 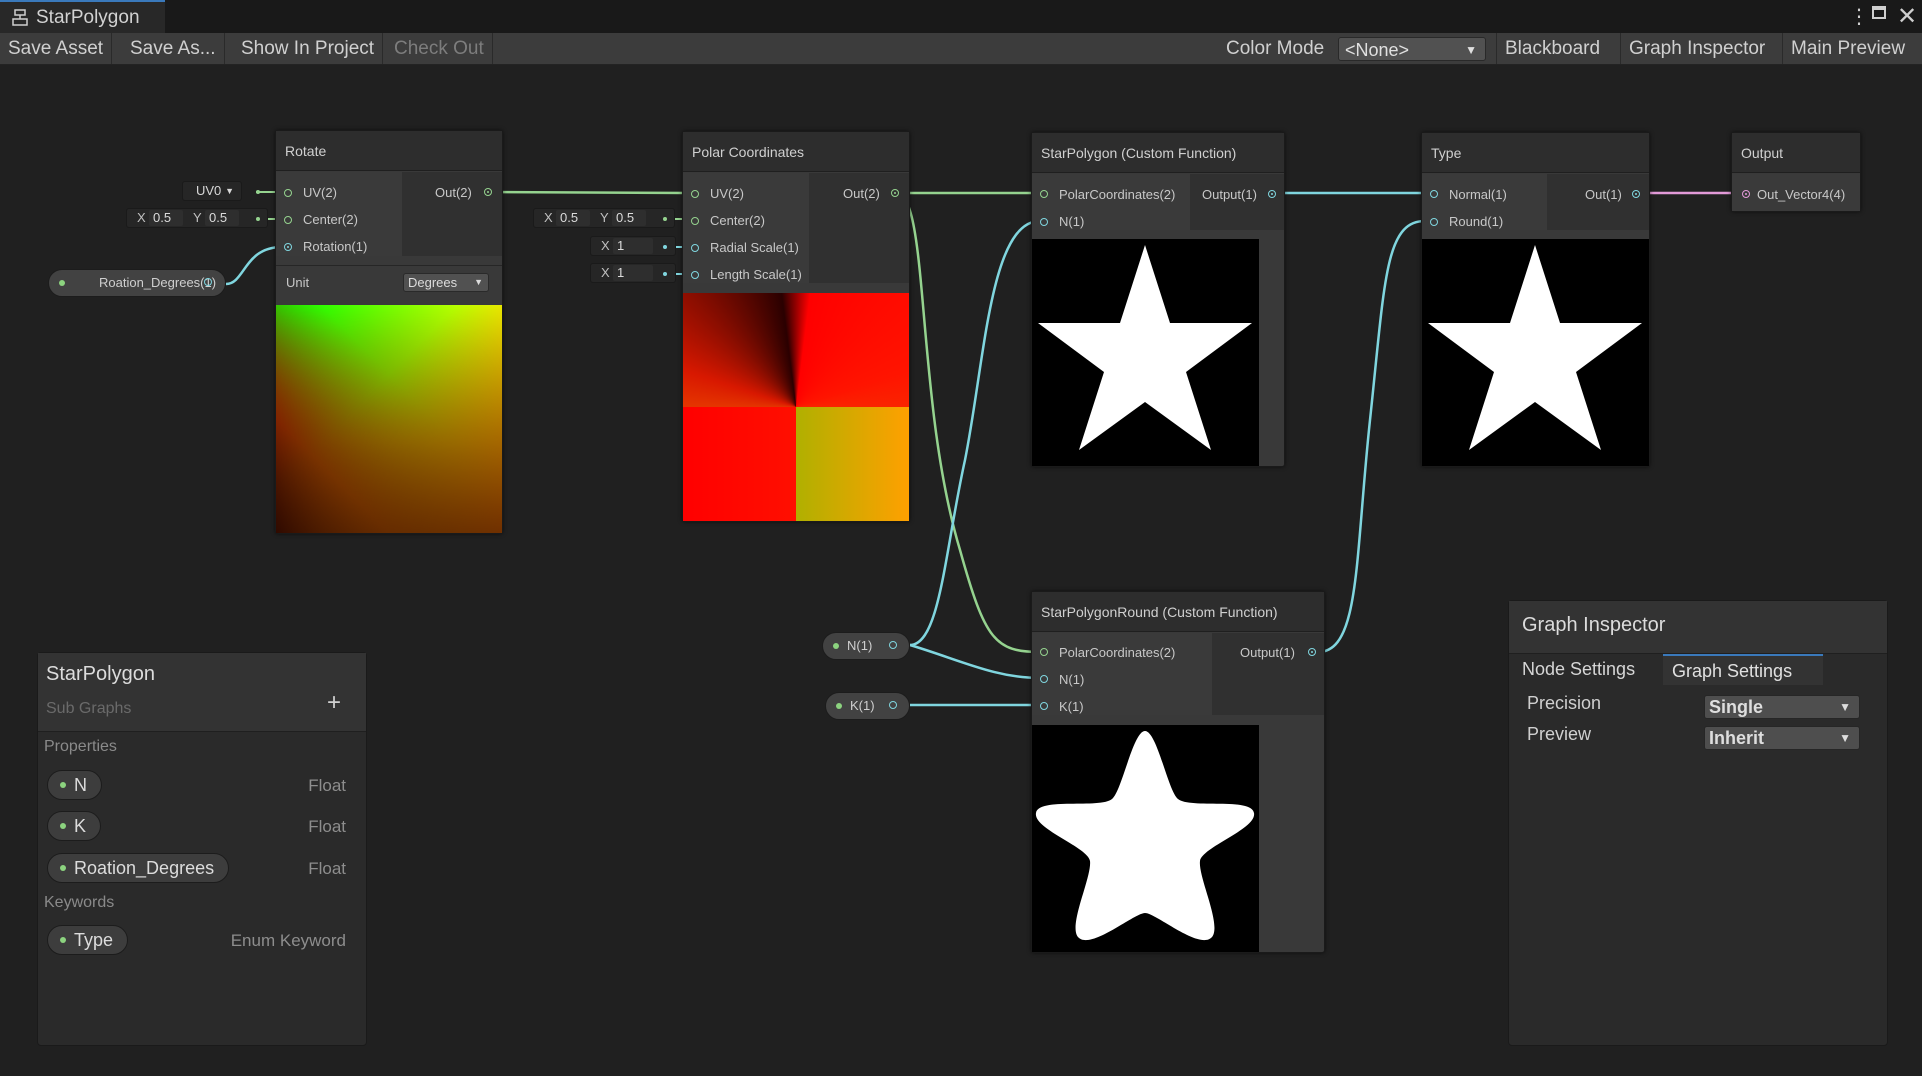 I want to click on property-node-n-port, so click(x=893, y=645).